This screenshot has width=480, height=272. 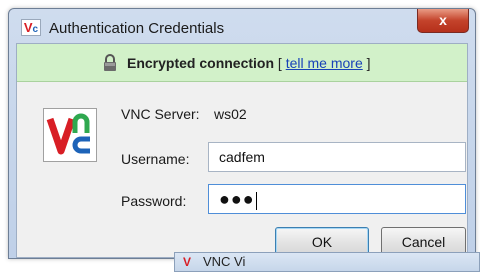 What do you see at coordinates (324, 63) in the screenshot?
I see `tell-me-more-link: tell me more` at bounding box center [324, 63].